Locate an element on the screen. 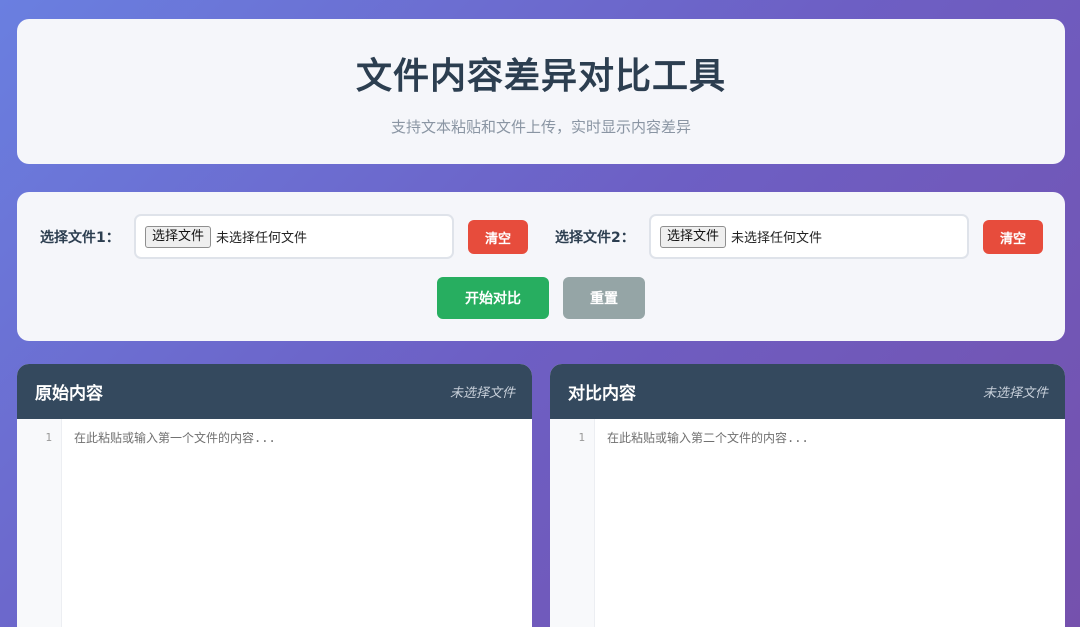  compare-file-name: 未选择文件 is located at coordinates (1015, 393).